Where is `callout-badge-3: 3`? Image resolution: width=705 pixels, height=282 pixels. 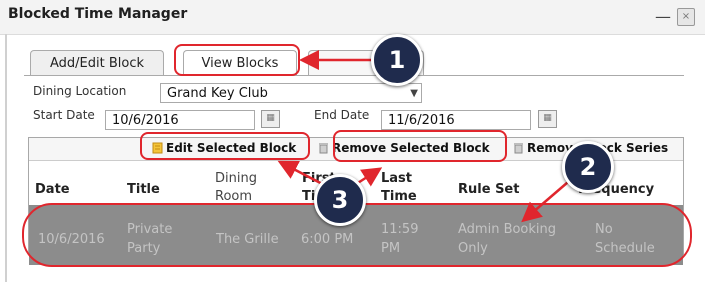 callout-badge-3: 3 is located at coordinates (340, 200).